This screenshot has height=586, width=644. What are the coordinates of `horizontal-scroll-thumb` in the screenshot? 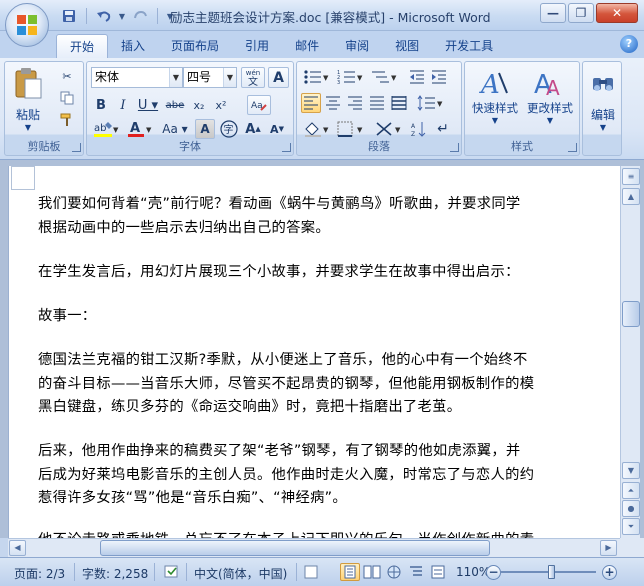 It's located at (295, 548).